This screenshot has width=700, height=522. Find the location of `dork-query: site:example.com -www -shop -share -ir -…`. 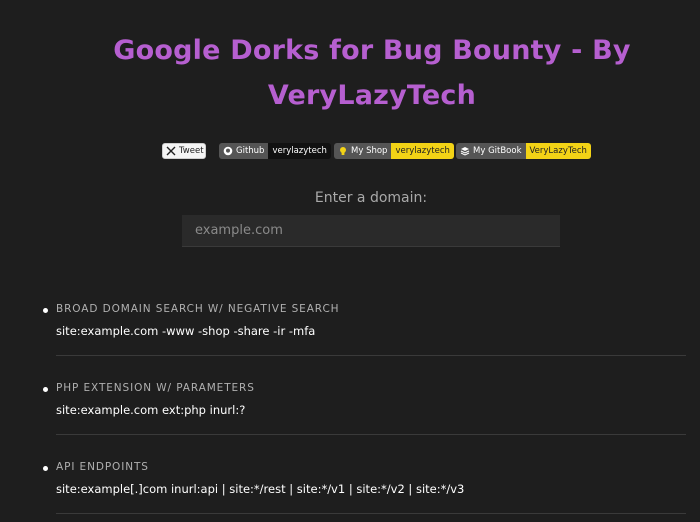

dork-query: site:example.com -www -shop -share -ir -… is located at coordinates (185, 331).